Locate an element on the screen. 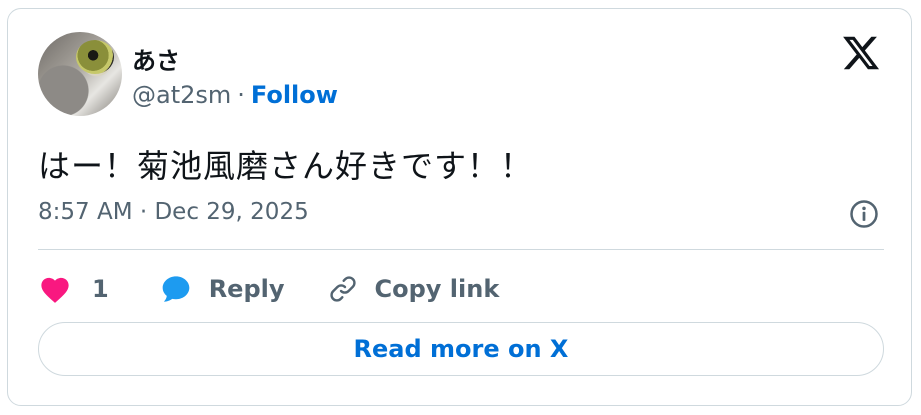  like-button: 1 is located at coordinates (73, 289).